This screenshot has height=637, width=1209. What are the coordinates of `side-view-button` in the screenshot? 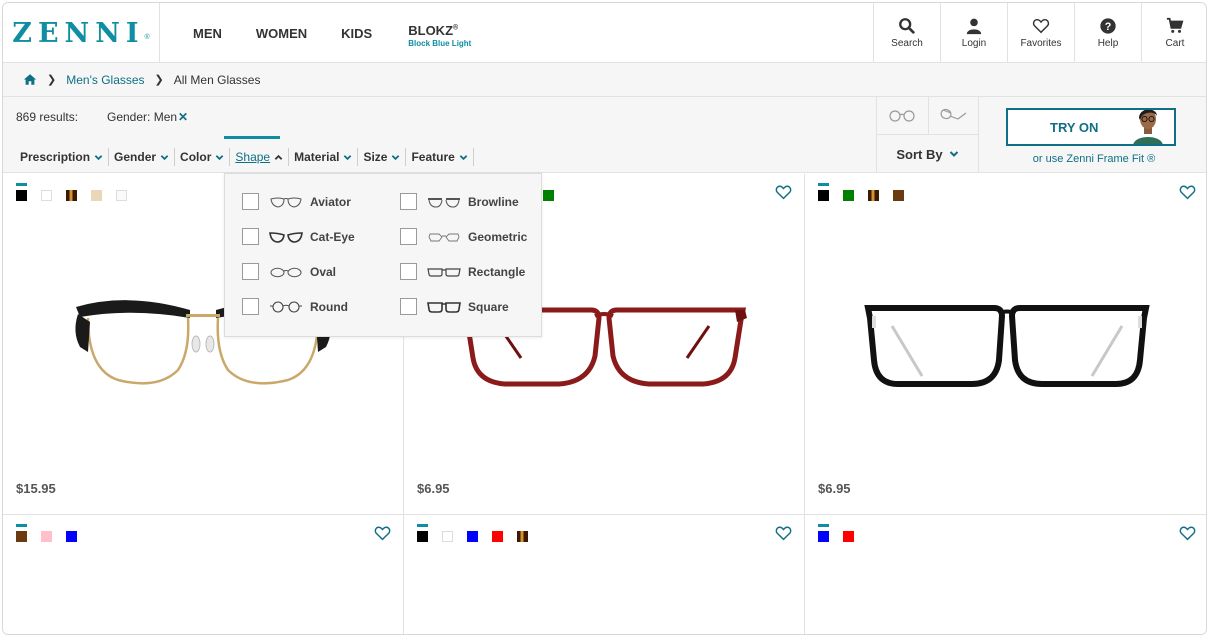 It's located at (953, 116).